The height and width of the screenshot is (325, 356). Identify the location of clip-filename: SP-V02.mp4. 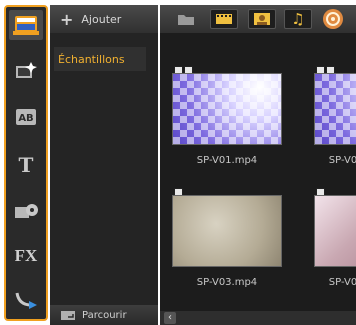
(342, 160).